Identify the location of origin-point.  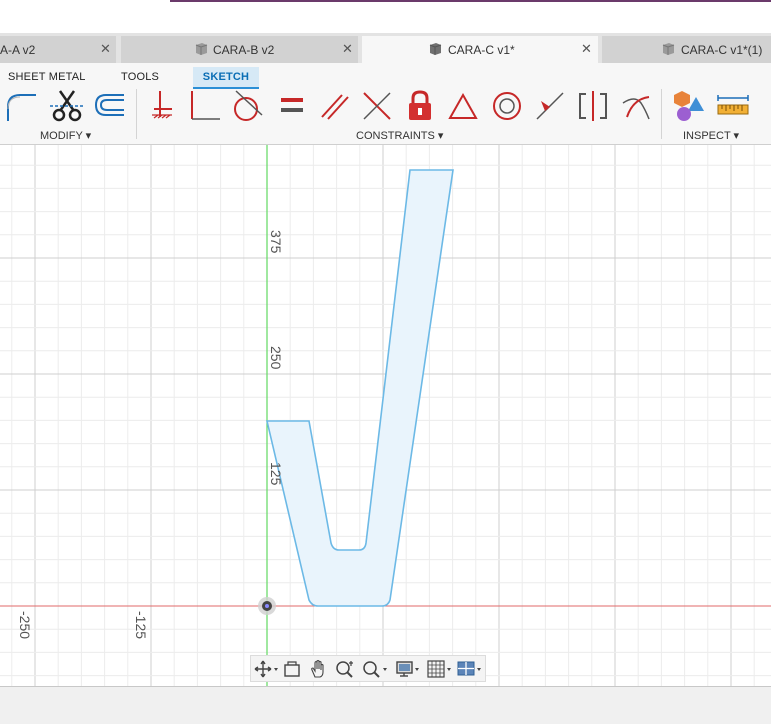
(267, 606).